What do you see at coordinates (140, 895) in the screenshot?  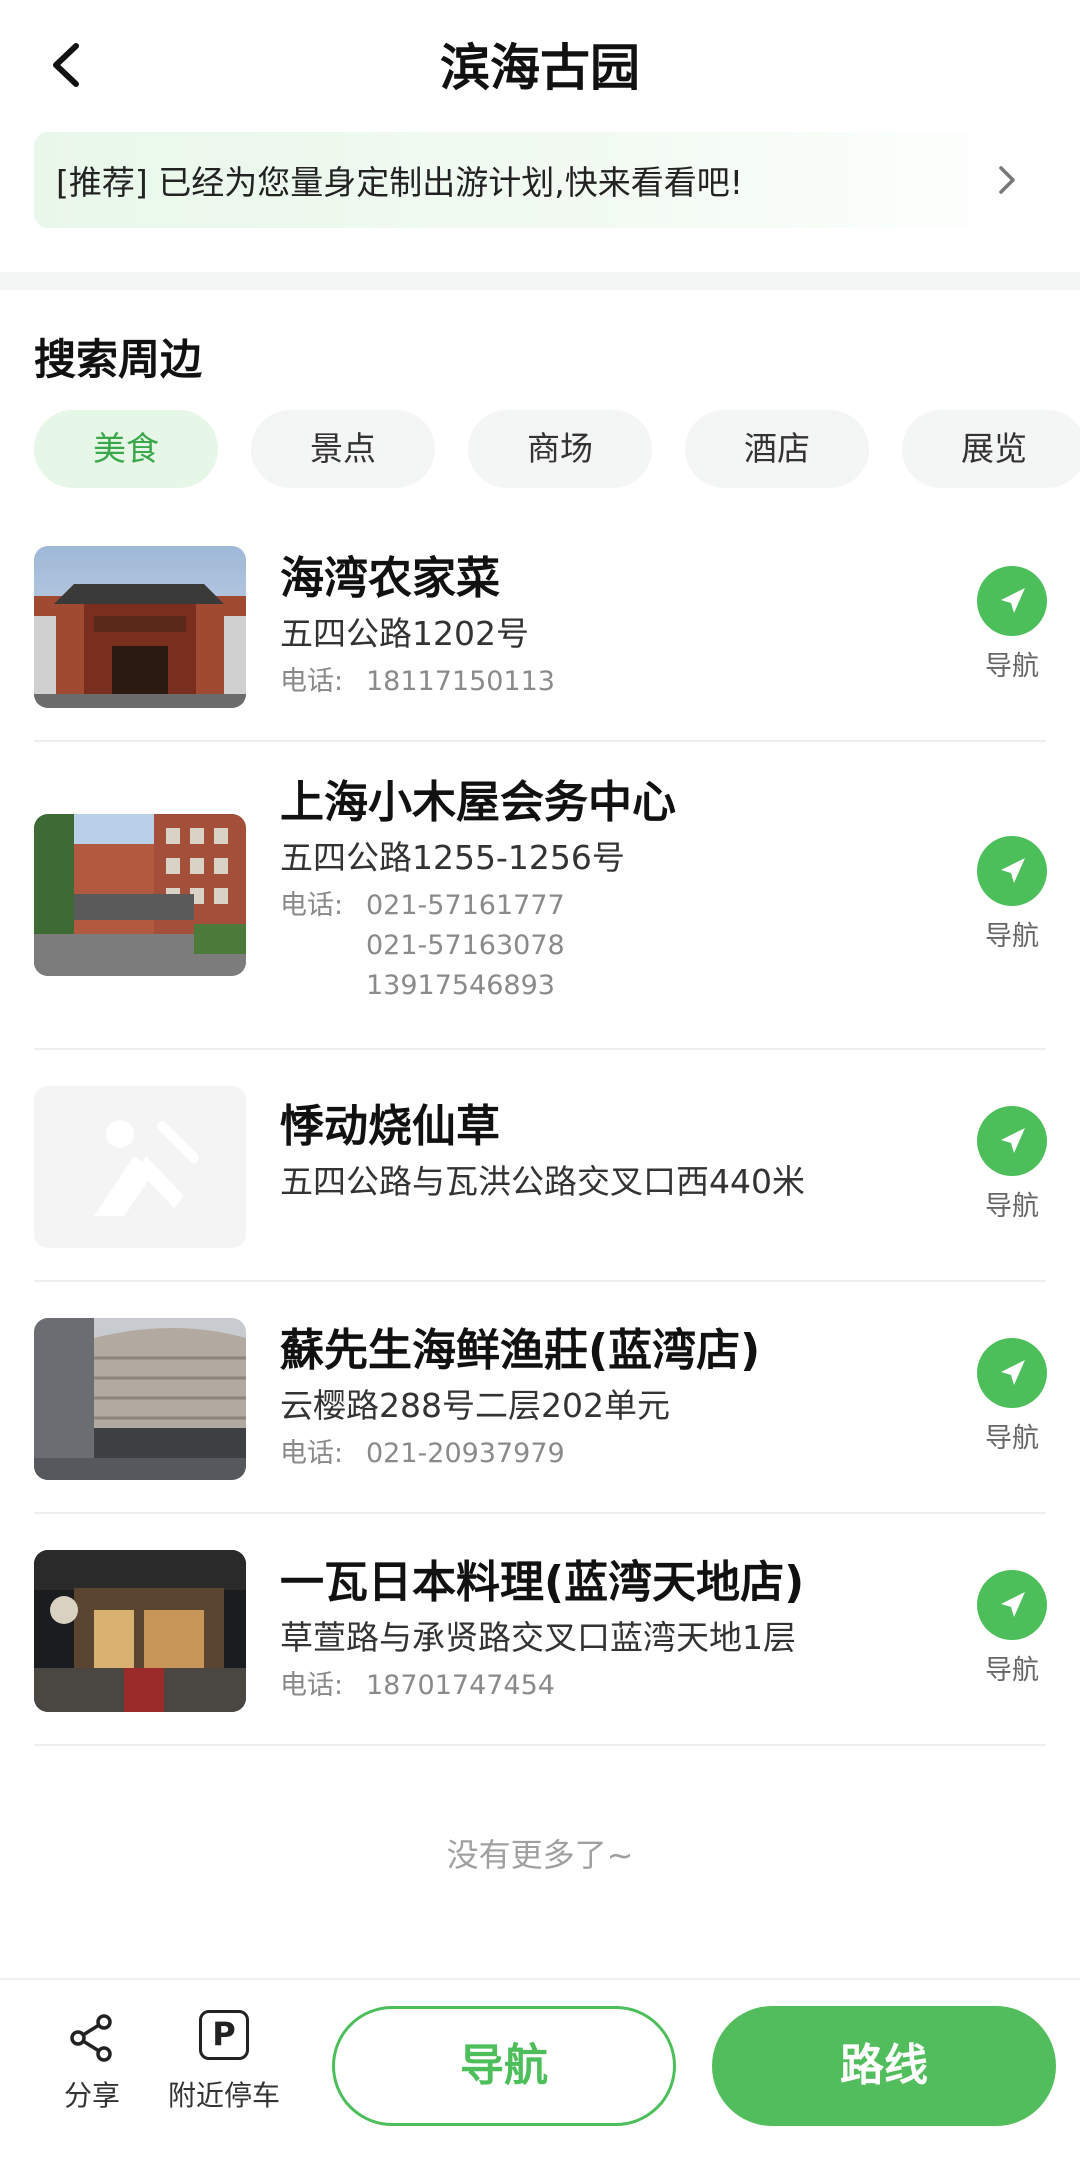 I see `building-photo` at bounding box center [140, 895].